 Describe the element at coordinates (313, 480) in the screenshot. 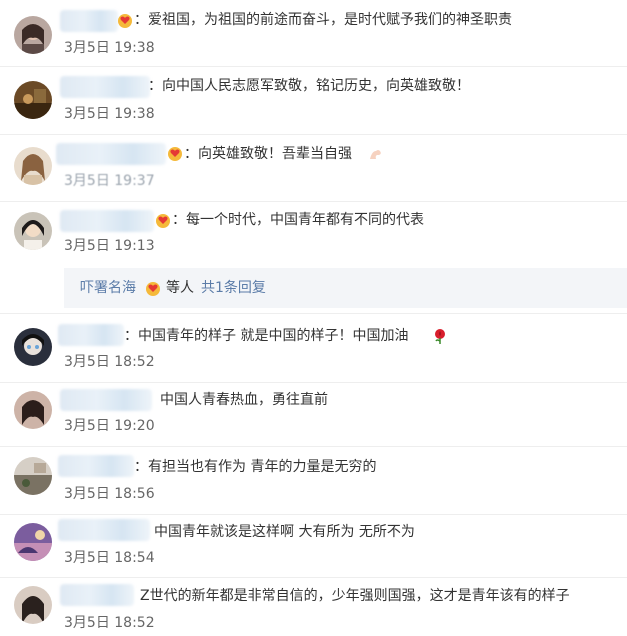

I see `comment-item: ：有担当也有作为 青年的力量是无穷的 3月5日 18:56` at that location.